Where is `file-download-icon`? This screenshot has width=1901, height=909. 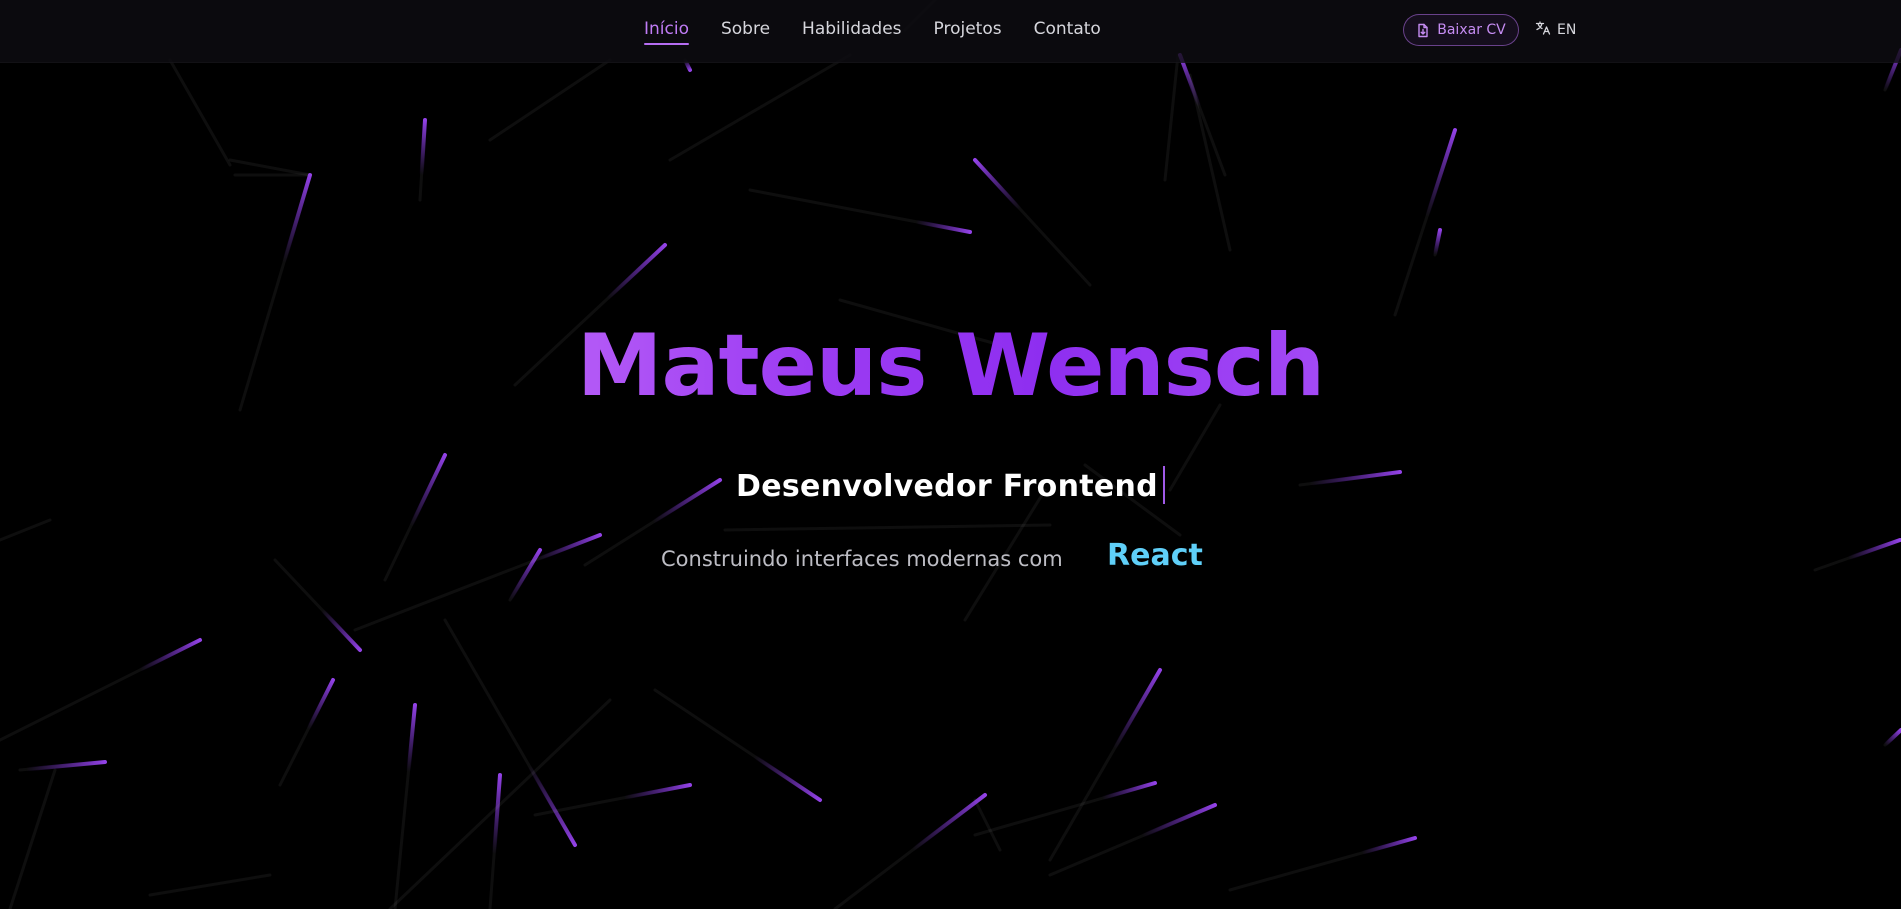
file-download-icon is located at coordinates (1423, 30).